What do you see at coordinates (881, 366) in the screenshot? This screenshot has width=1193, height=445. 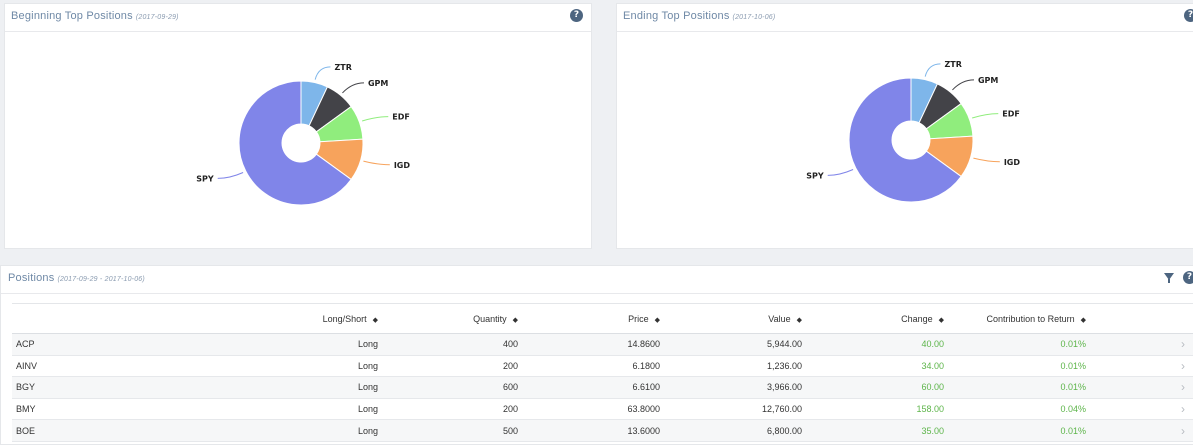 I see `change-cell: 34.00` at bounding box center [881, 366].